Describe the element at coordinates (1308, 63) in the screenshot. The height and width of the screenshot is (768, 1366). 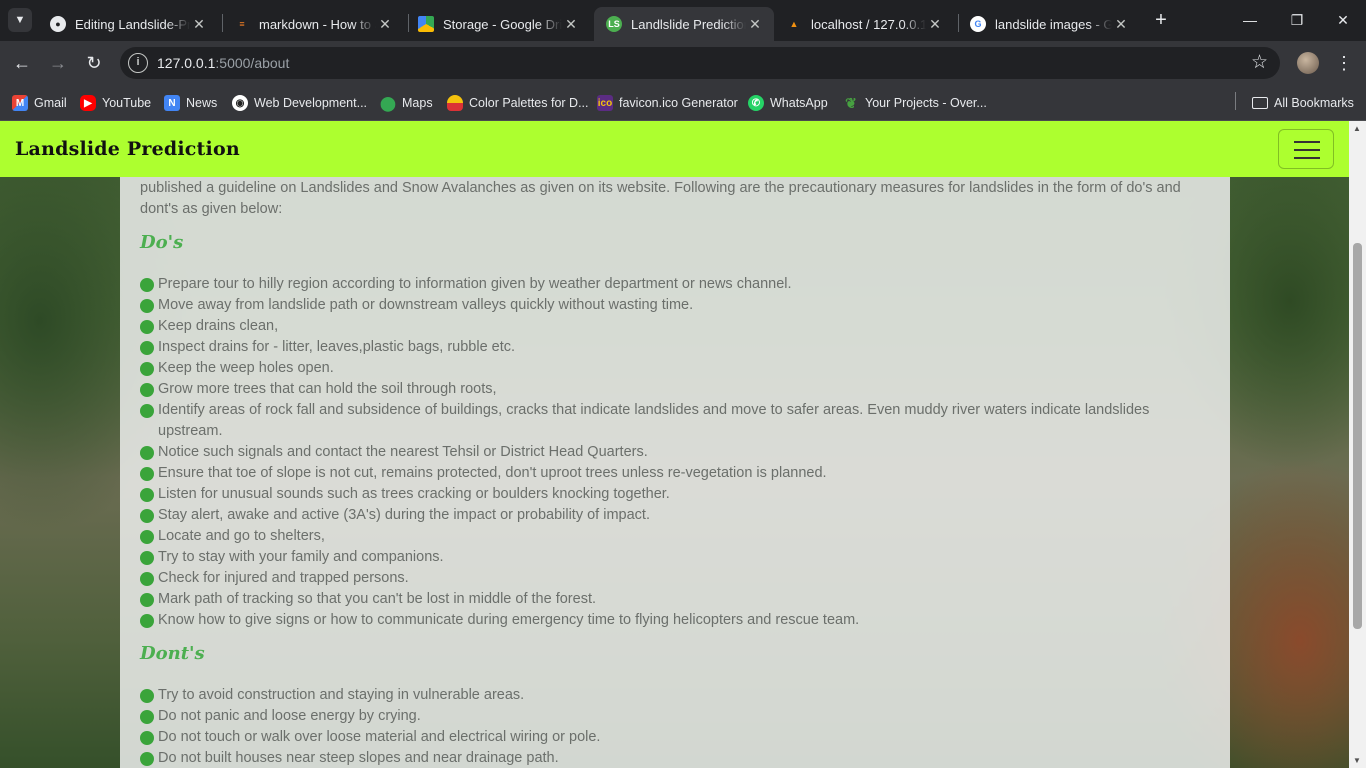
I see `profile-avatar` at that location.